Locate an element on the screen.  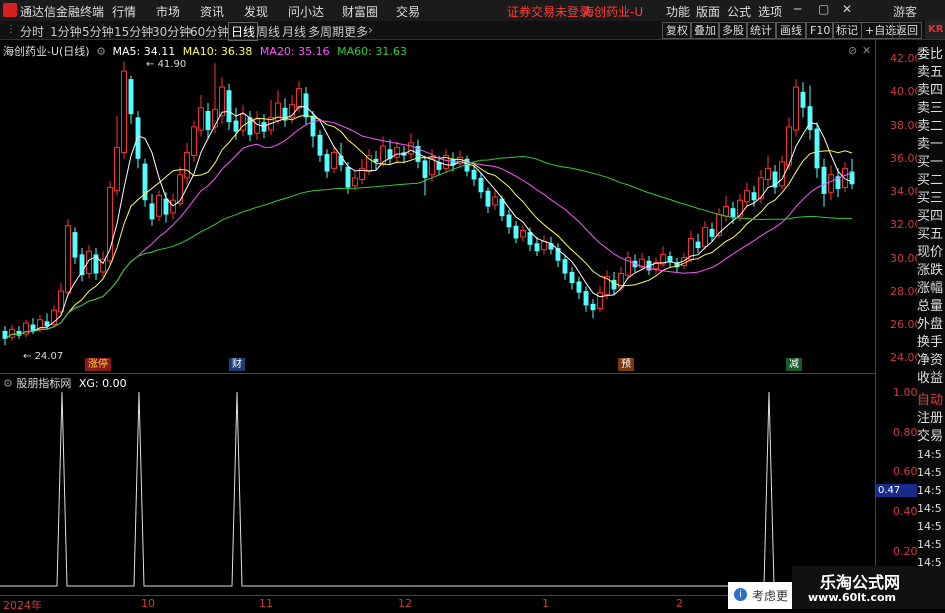
btn-fuquan: 复权 is located at coordinates (677, 30).